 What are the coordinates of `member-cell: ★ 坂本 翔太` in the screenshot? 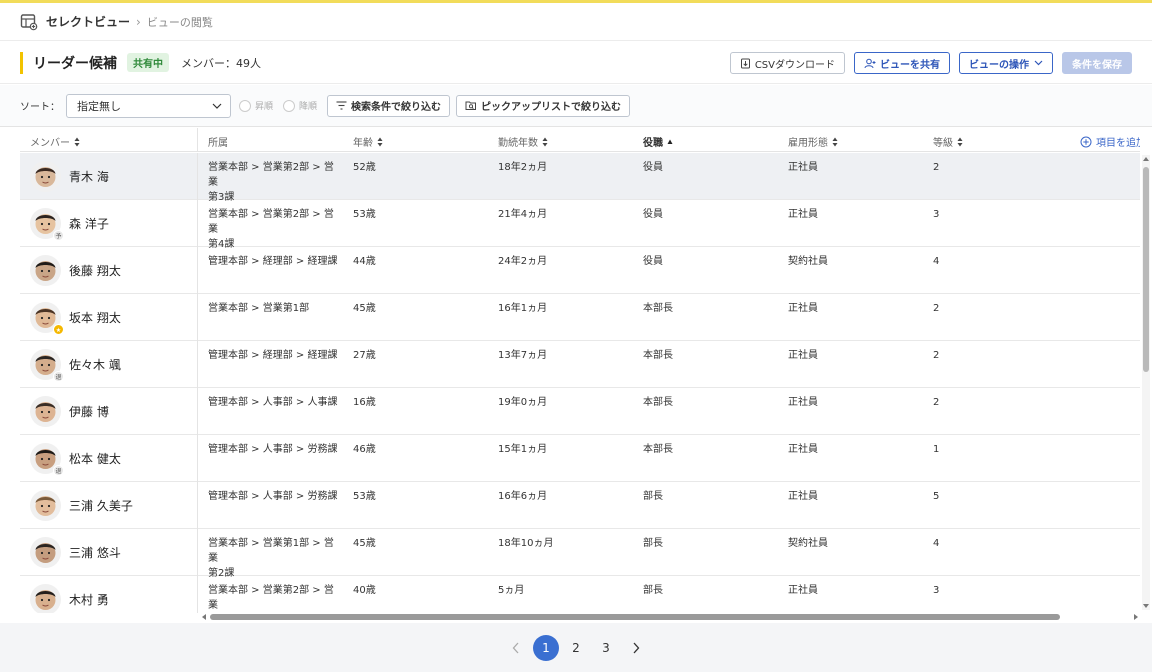 It's located at (109, 317).